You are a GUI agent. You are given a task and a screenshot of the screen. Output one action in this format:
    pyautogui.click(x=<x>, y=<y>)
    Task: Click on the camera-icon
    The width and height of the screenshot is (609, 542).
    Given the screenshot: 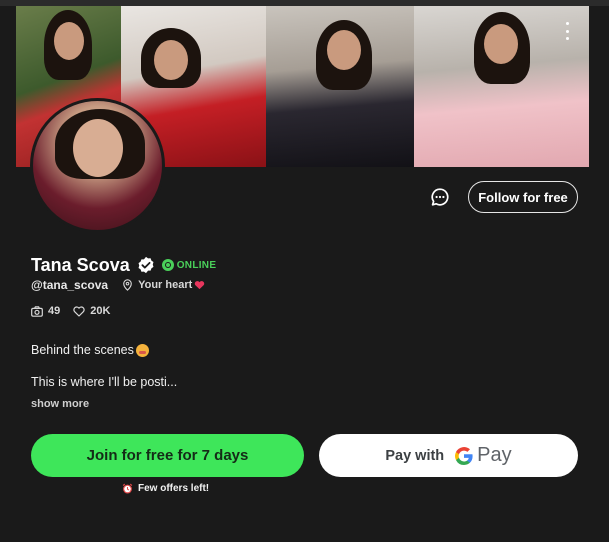 What is the action you would take?
    pyautogui.click(x=37, y=311)
    